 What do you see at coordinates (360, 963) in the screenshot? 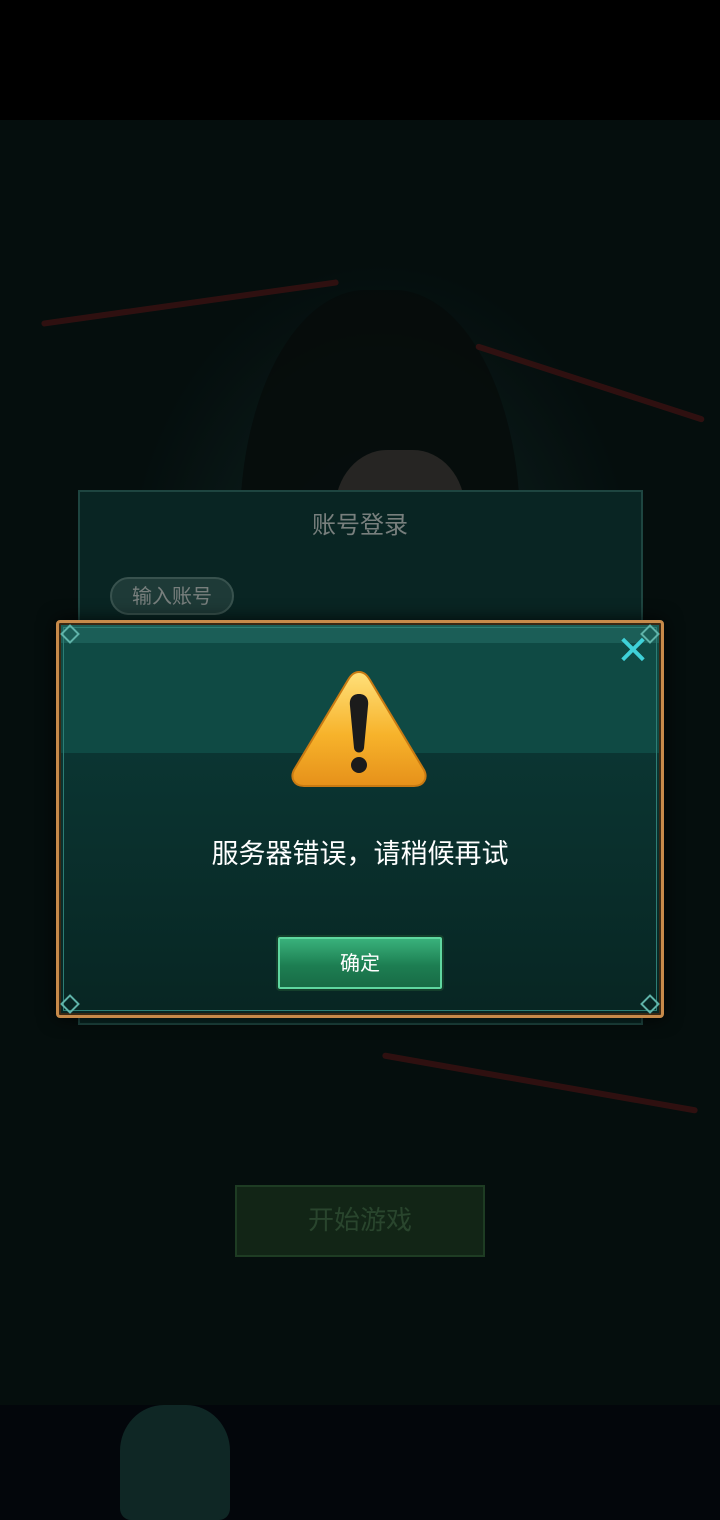
I see `confirm-button: 确定` at bounding box center [360, 963].